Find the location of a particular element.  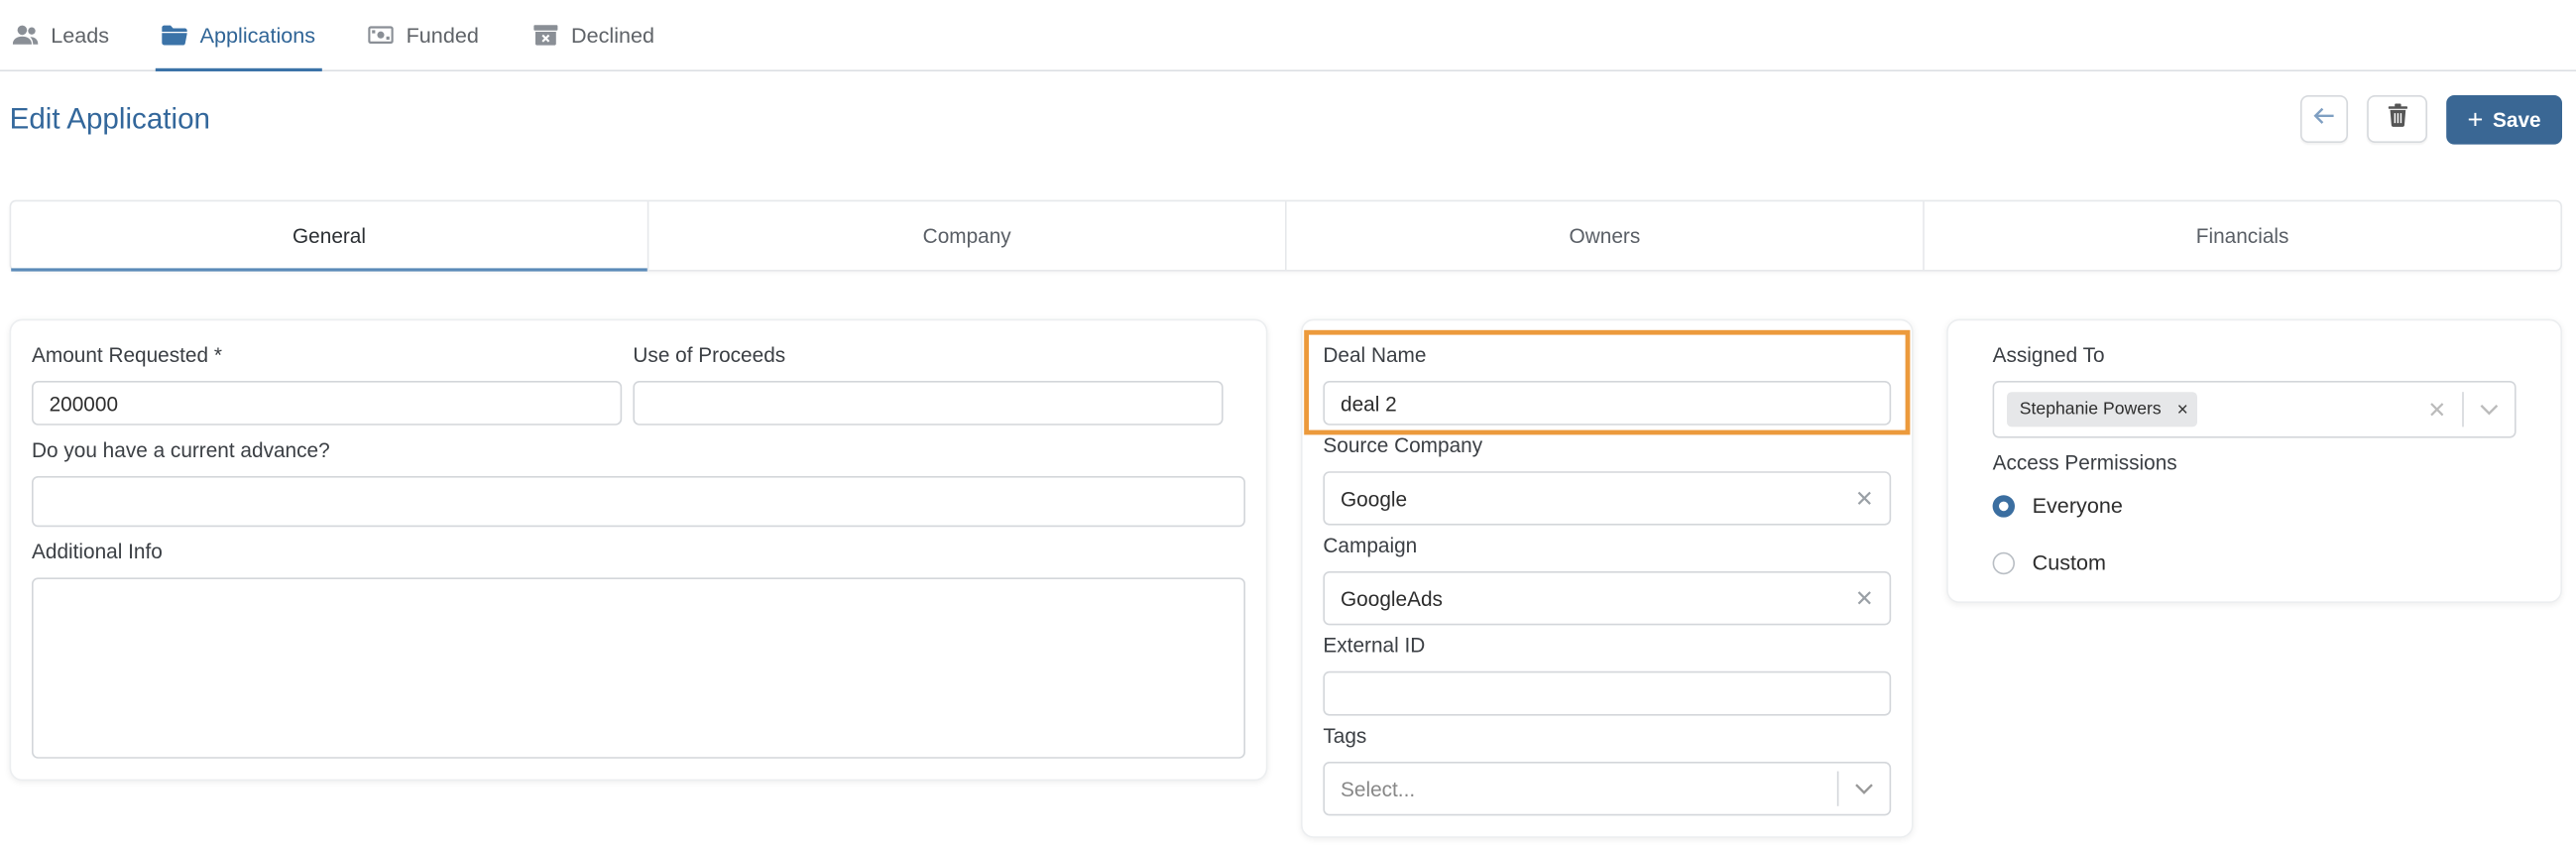

tab-general: General is located at coordinates (330, 236).